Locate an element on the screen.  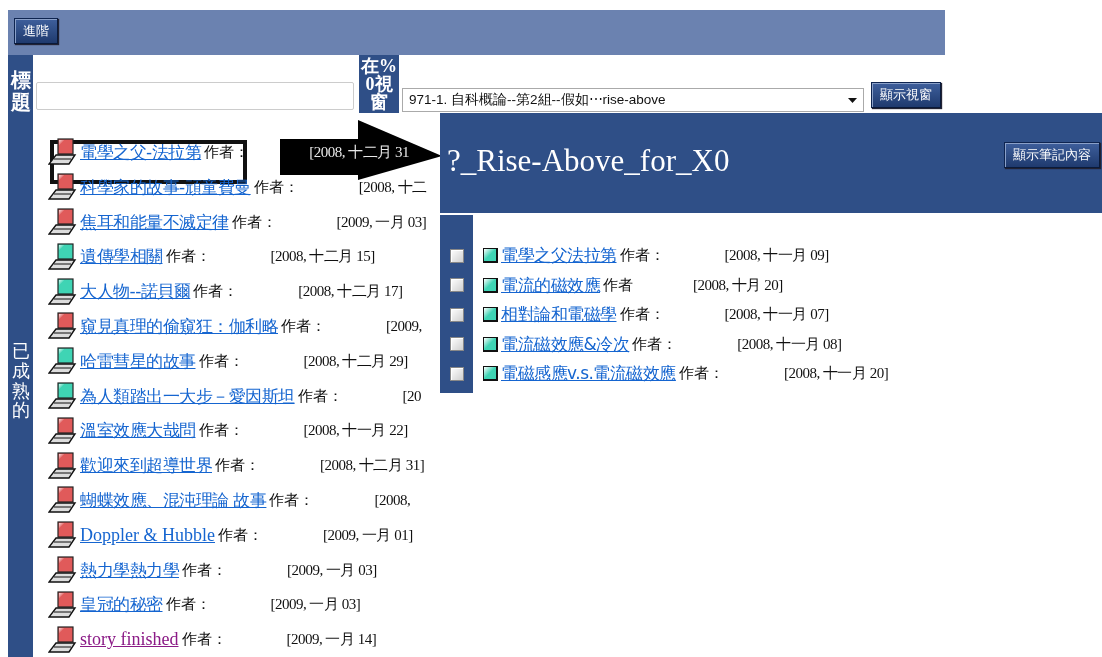
note-link: 電流的磁效應 is located at coordinates (550, 285).